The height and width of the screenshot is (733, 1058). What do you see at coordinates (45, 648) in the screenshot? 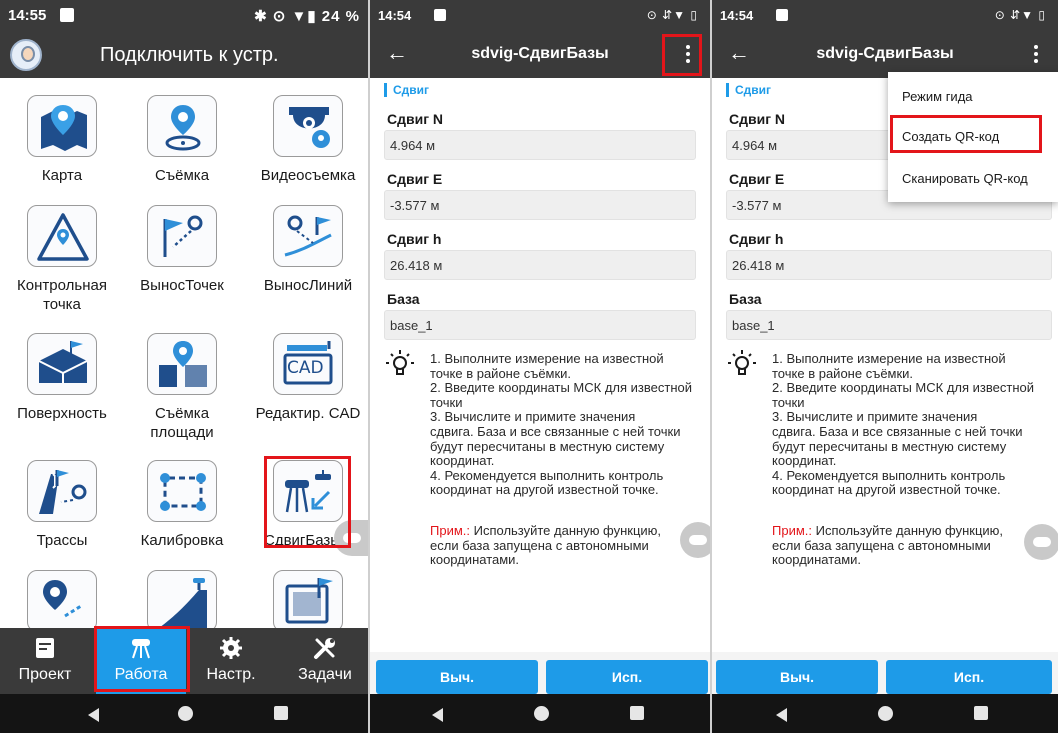
I see `project-icon` at bounding box center [45, 648].